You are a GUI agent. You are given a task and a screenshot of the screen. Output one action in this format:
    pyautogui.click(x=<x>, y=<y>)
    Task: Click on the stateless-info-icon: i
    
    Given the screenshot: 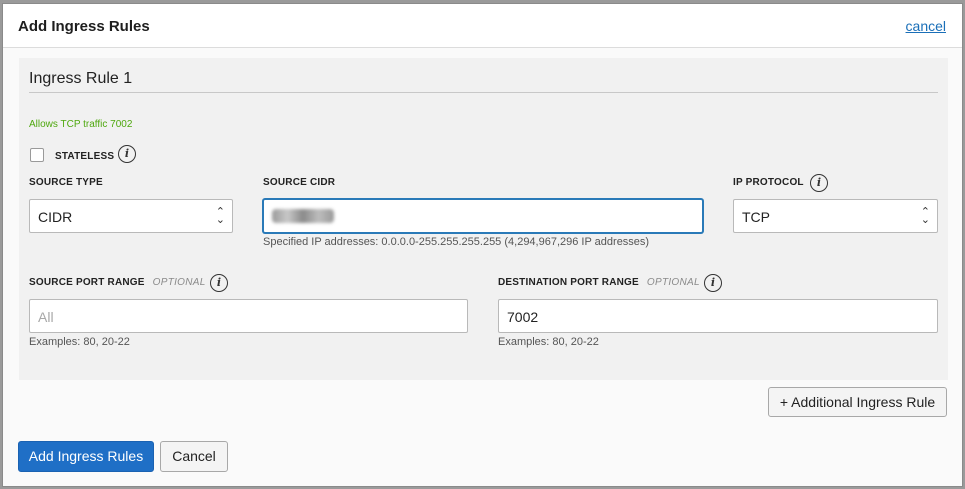 What is the action you would take?
    pyautogui.click(x=127, y=154)
    